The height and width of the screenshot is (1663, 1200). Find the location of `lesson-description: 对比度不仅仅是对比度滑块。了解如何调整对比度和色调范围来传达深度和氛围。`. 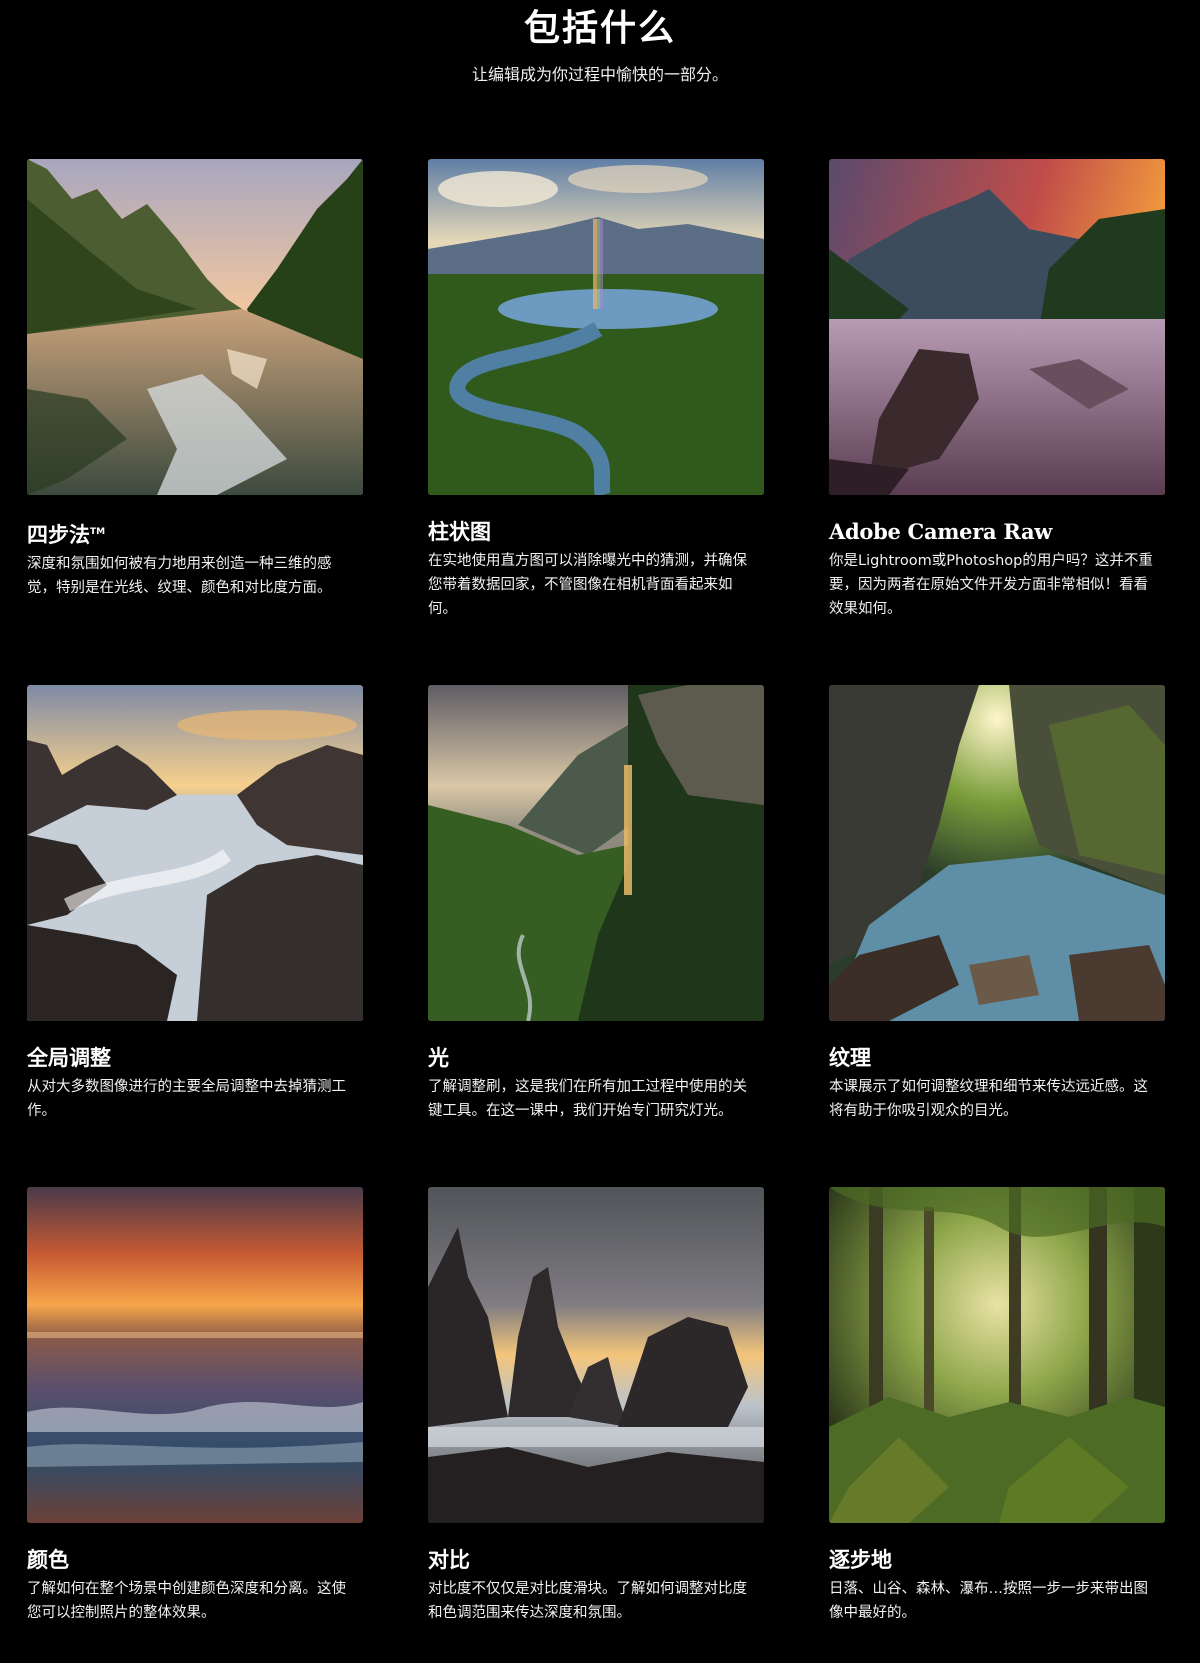

lesson-description: 对比度不仅仅是对比度滑块。了解如何调整对比度和色调范围来传达深度和氛围。 is located at coordinates (587, 1601).